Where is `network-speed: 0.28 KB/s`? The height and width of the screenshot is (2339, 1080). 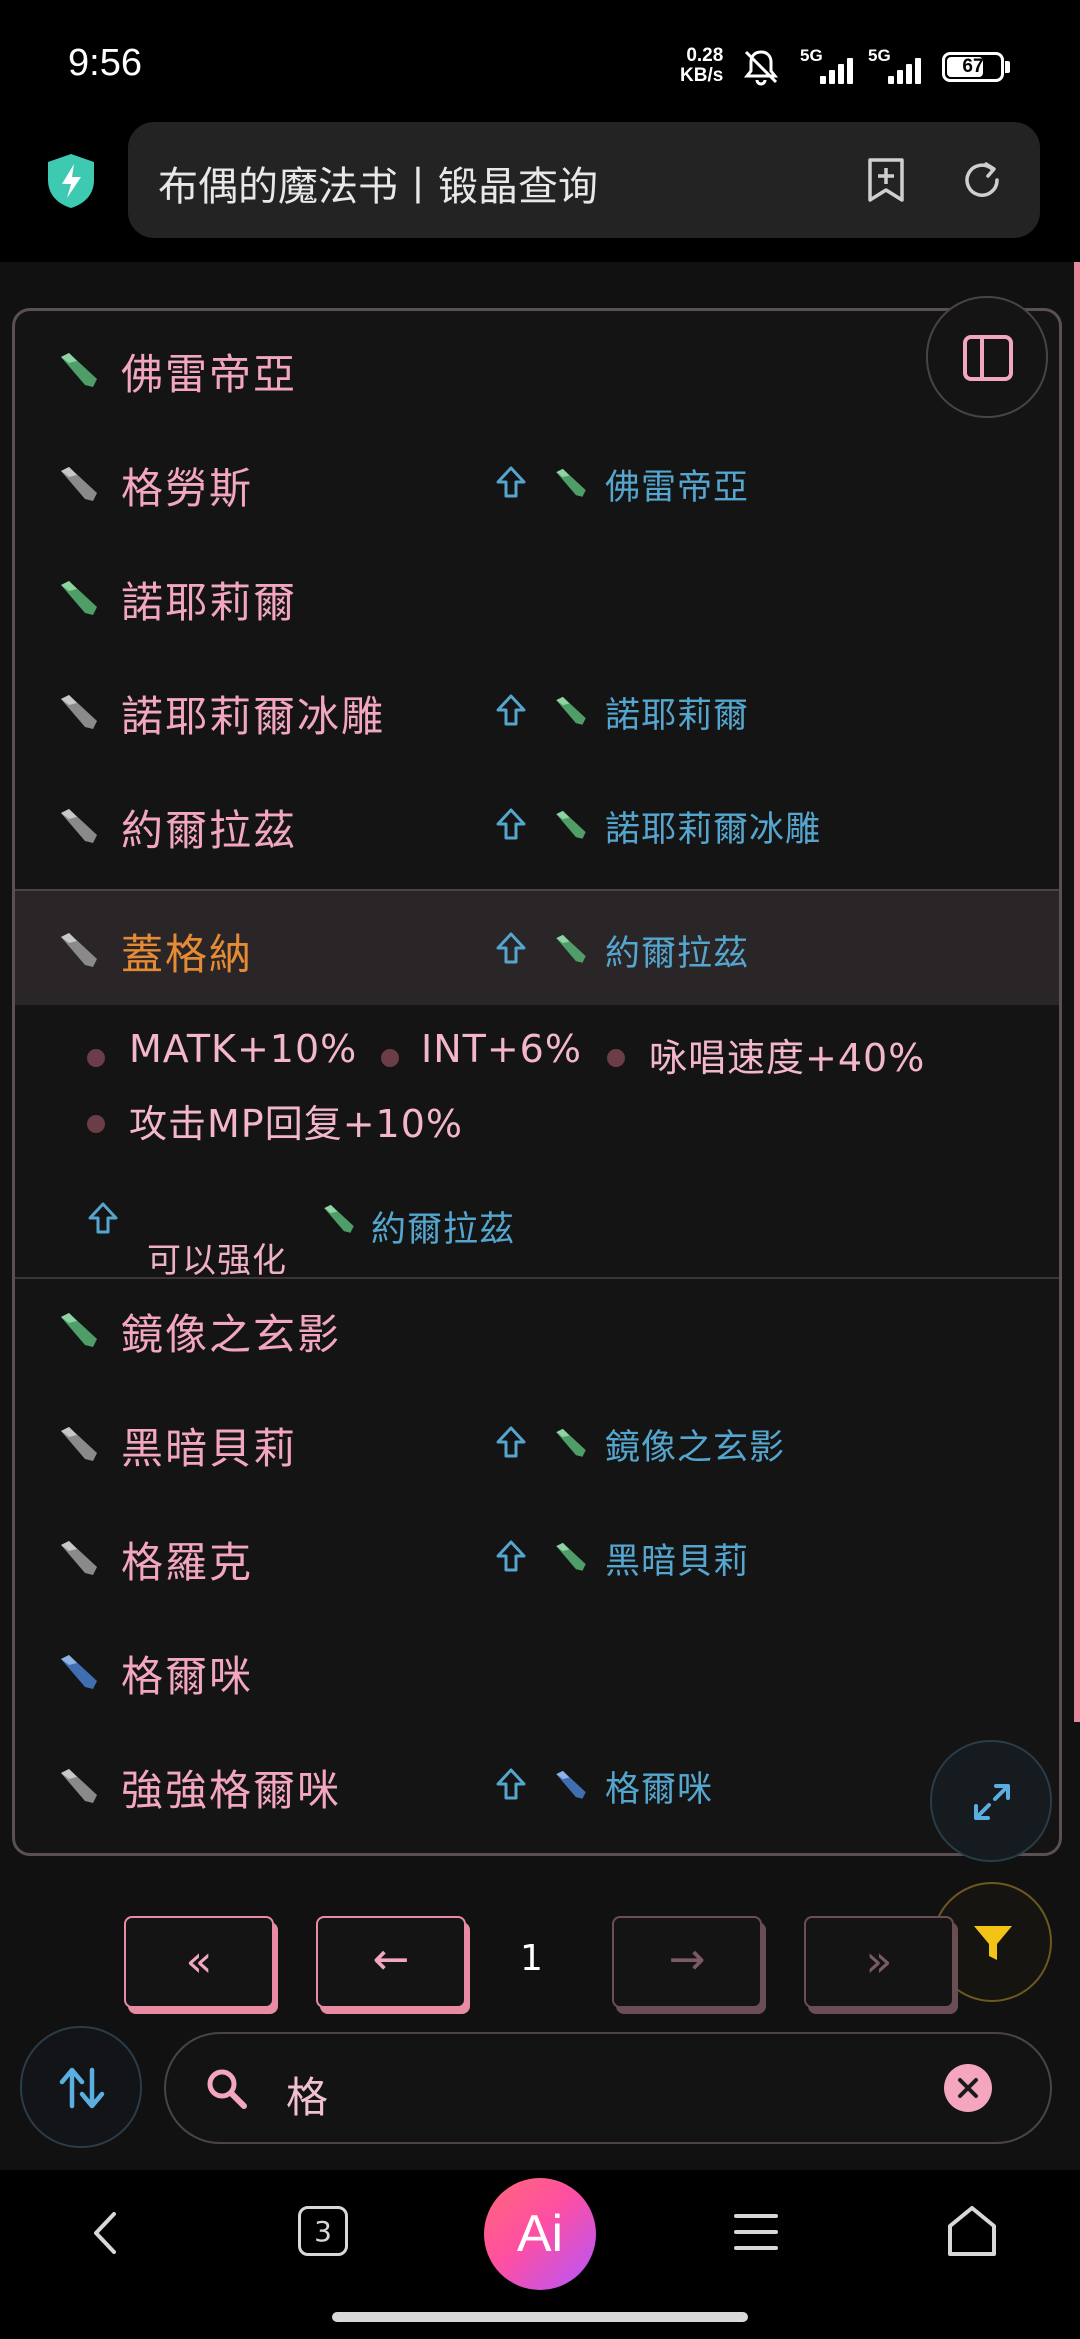
network-speed: 0.28 KB/s is located at coordinates (701, 66).